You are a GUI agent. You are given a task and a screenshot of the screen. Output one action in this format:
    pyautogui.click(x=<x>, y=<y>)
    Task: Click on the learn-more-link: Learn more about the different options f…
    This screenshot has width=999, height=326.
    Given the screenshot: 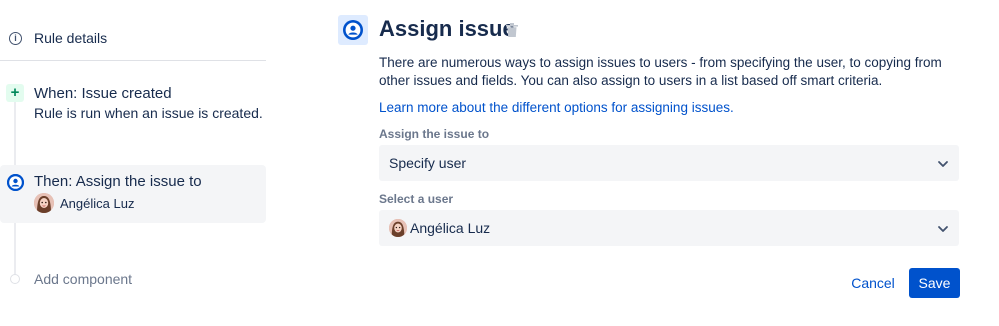 What is the action you would take?
    pyautogui.click(x=556, y=107)
    